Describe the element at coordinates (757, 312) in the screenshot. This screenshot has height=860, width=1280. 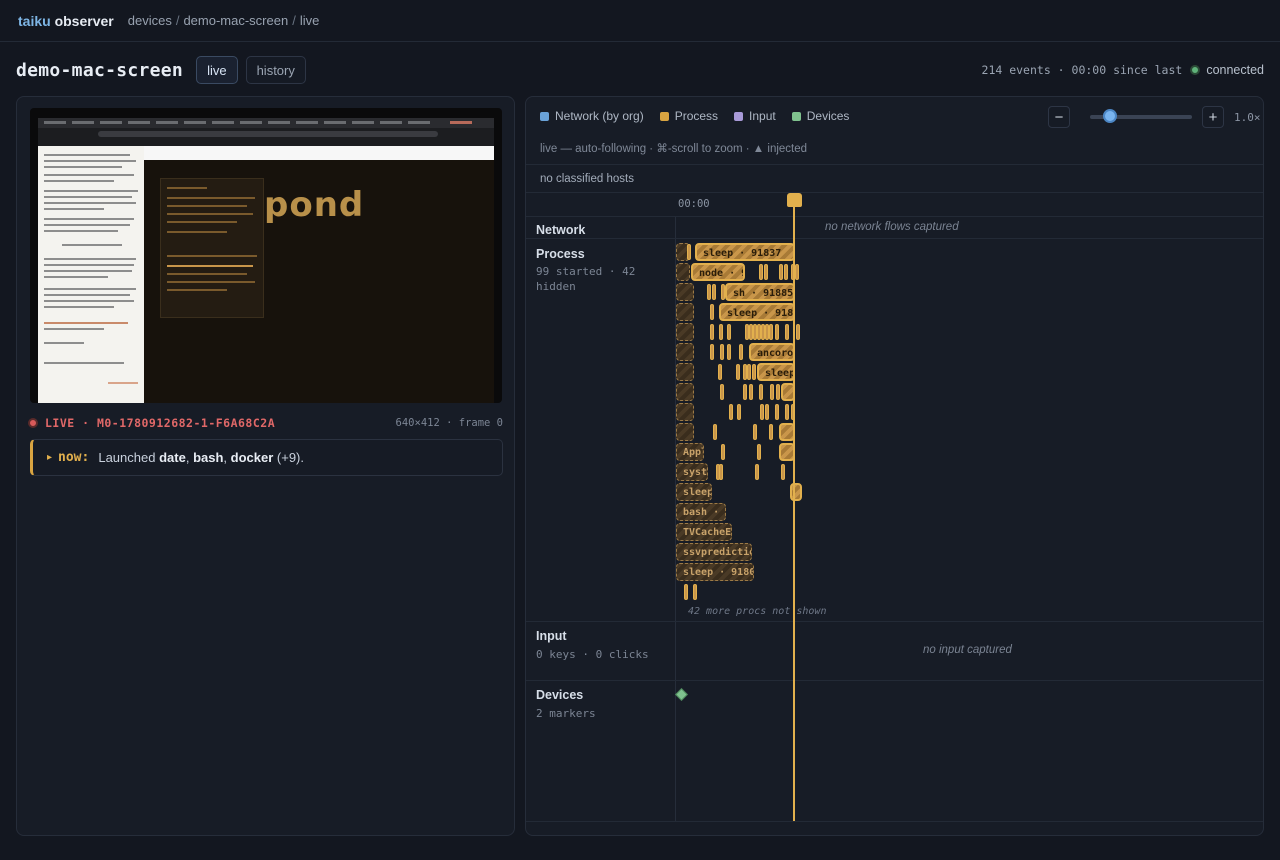
I see `process-bar: sleep · 918` at that location.